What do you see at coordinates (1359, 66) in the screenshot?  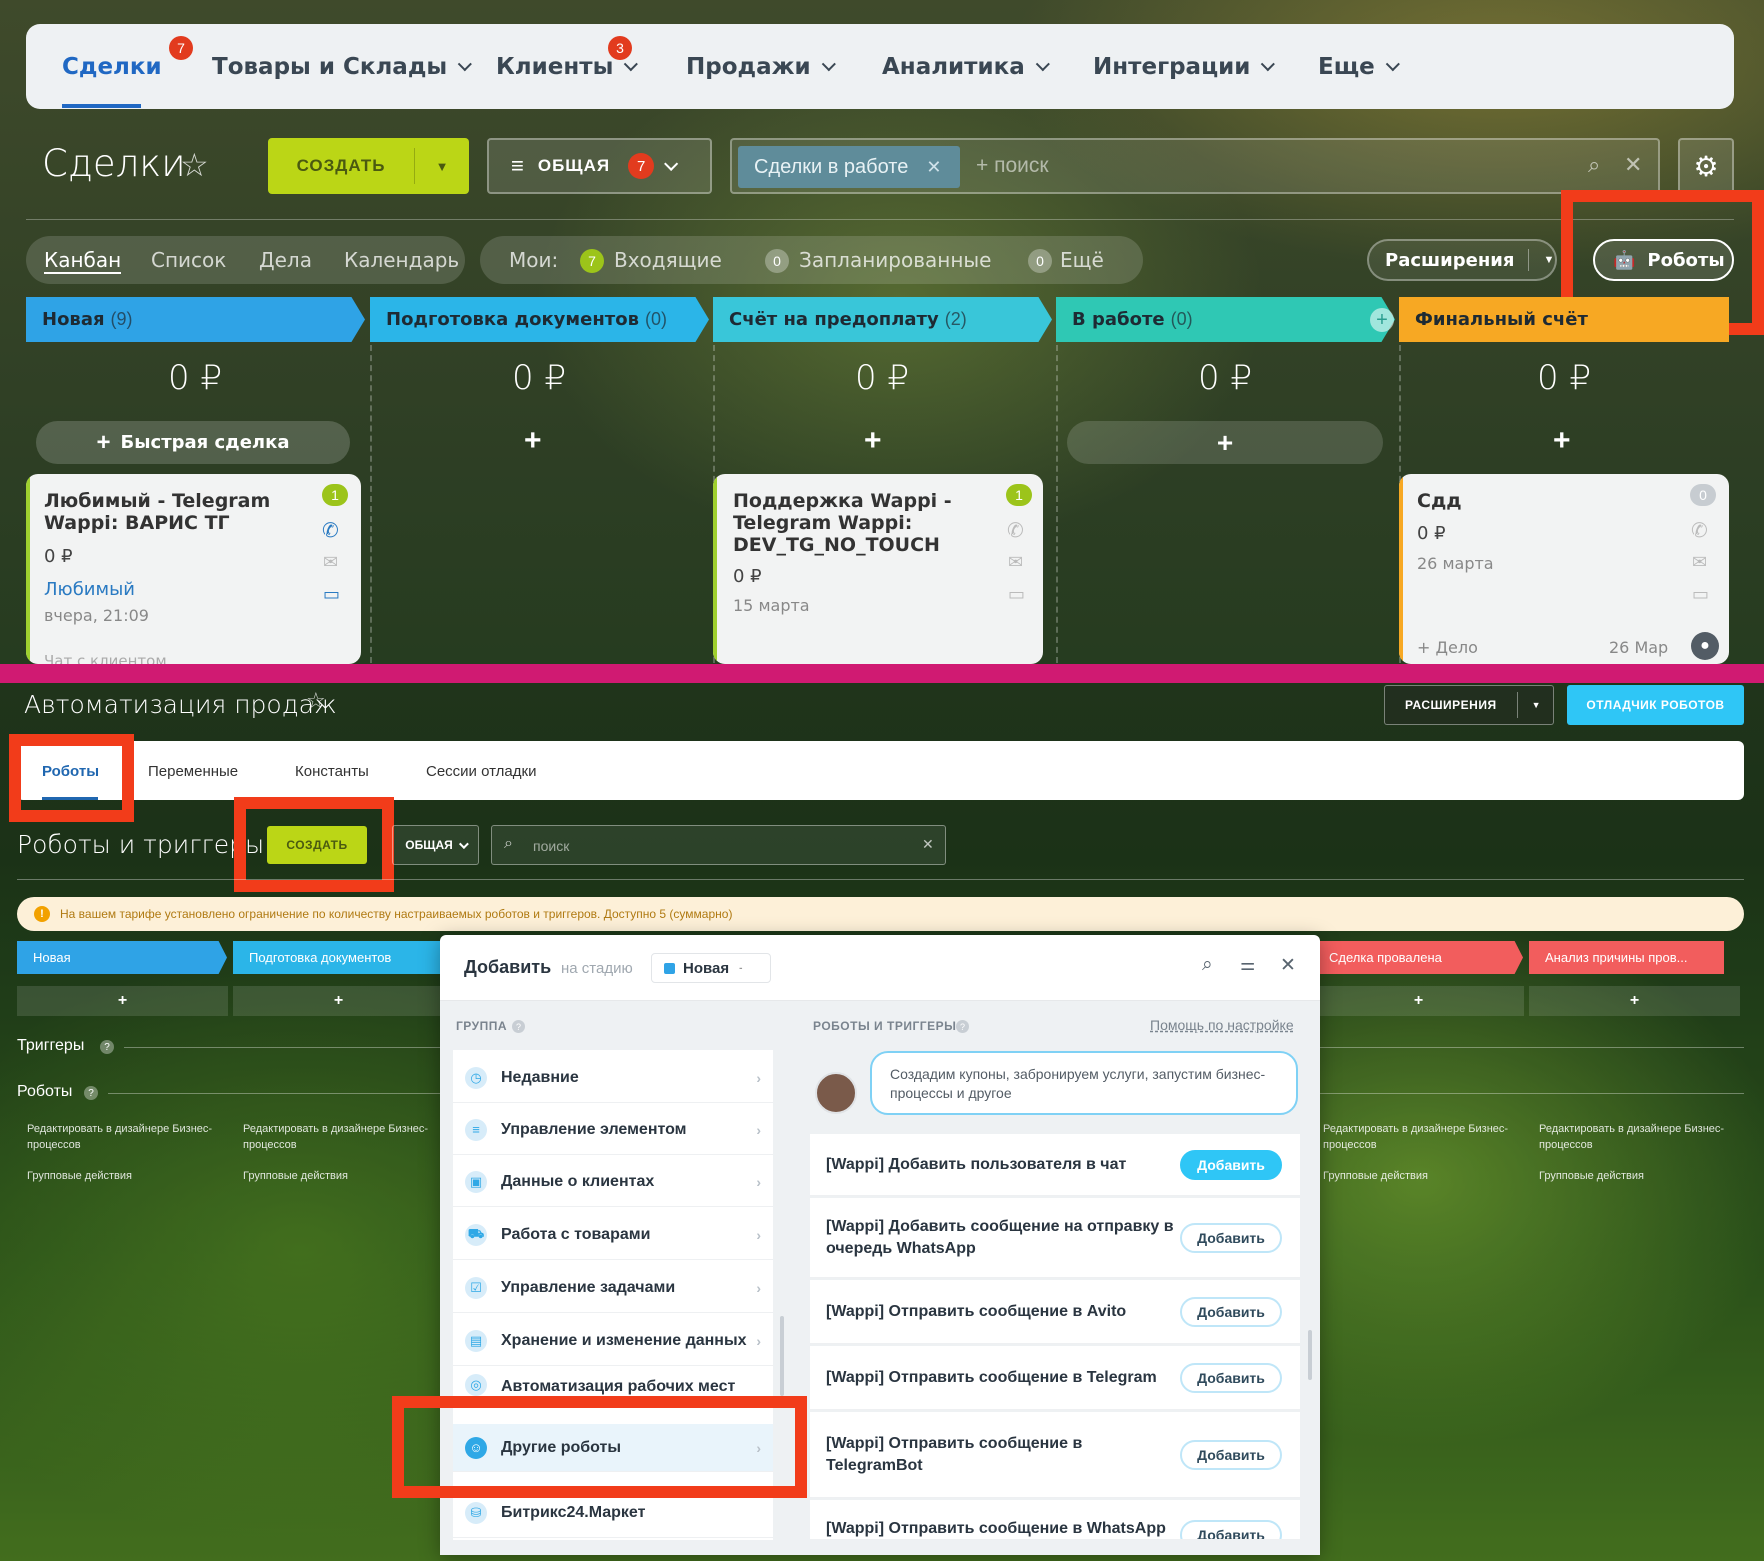 I see `nav-item-more: Еще` at bounding box center [1359, 66].